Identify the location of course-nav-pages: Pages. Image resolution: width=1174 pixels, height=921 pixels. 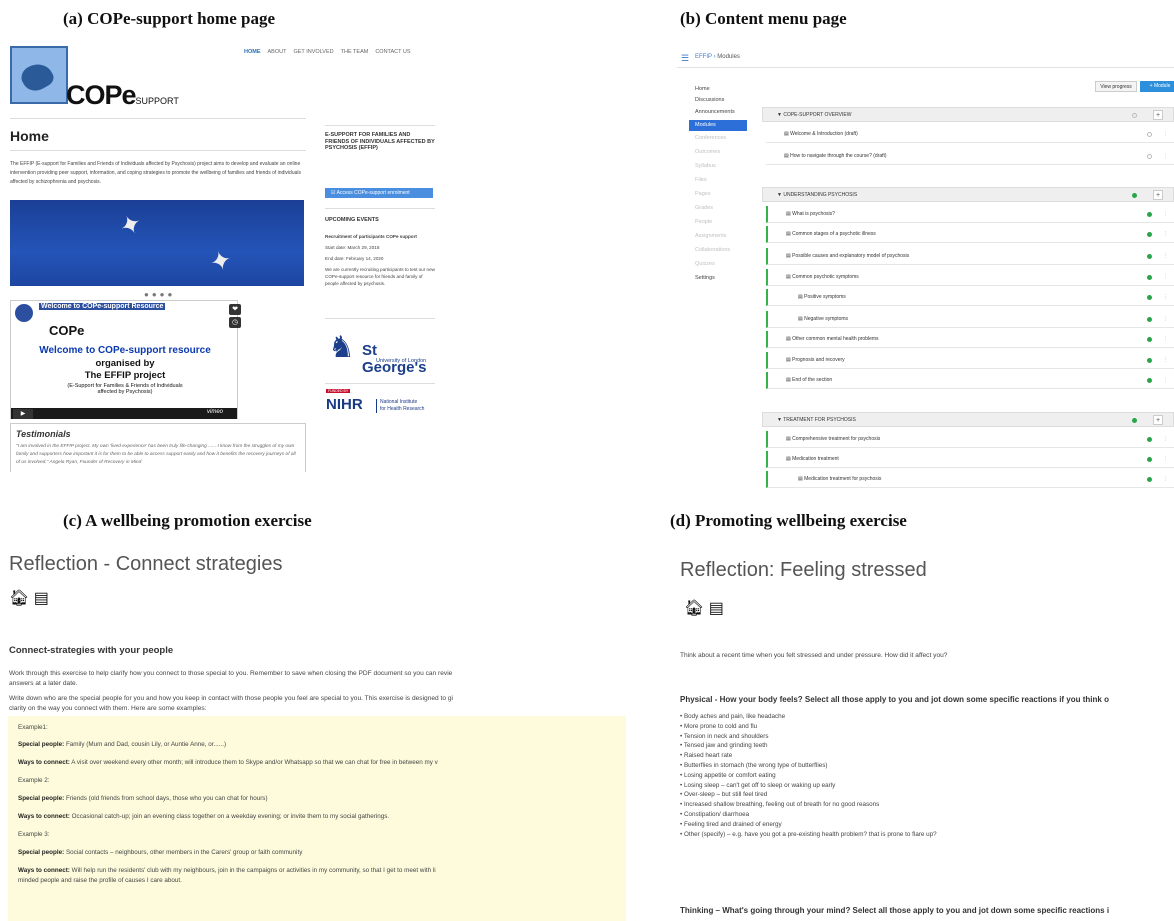
(703, 194).